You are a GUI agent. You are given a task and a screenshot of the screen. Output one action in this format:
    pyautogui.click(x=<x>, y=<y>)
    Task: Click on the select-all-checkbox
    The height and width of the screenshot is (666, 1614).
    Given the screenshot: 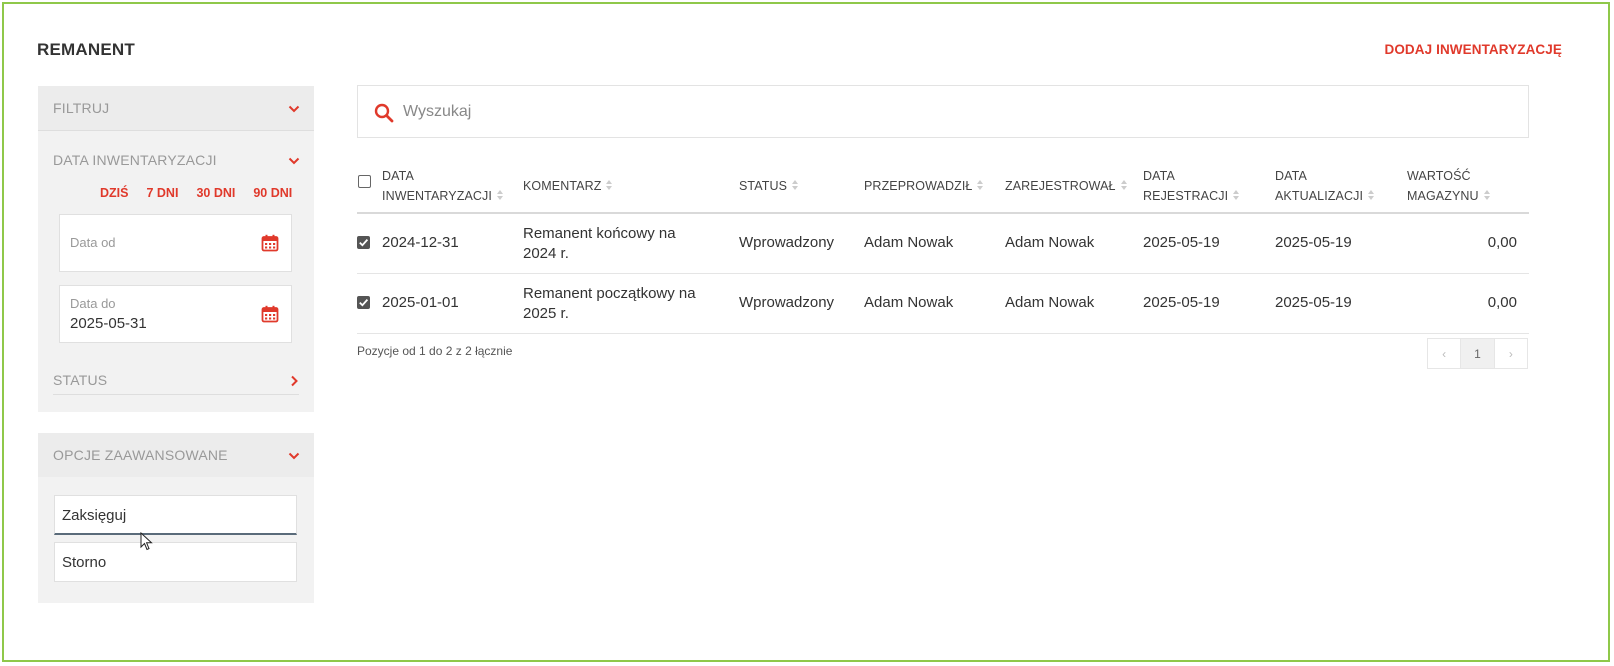 What is the action you would take?
    pyautogui.click(x=364, y=181)
    